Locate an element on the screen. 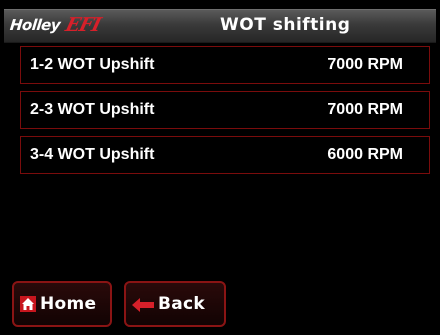 This screenshot has height=335, width=440. page-title: WOT shifting is located at coordinates (285, 25).